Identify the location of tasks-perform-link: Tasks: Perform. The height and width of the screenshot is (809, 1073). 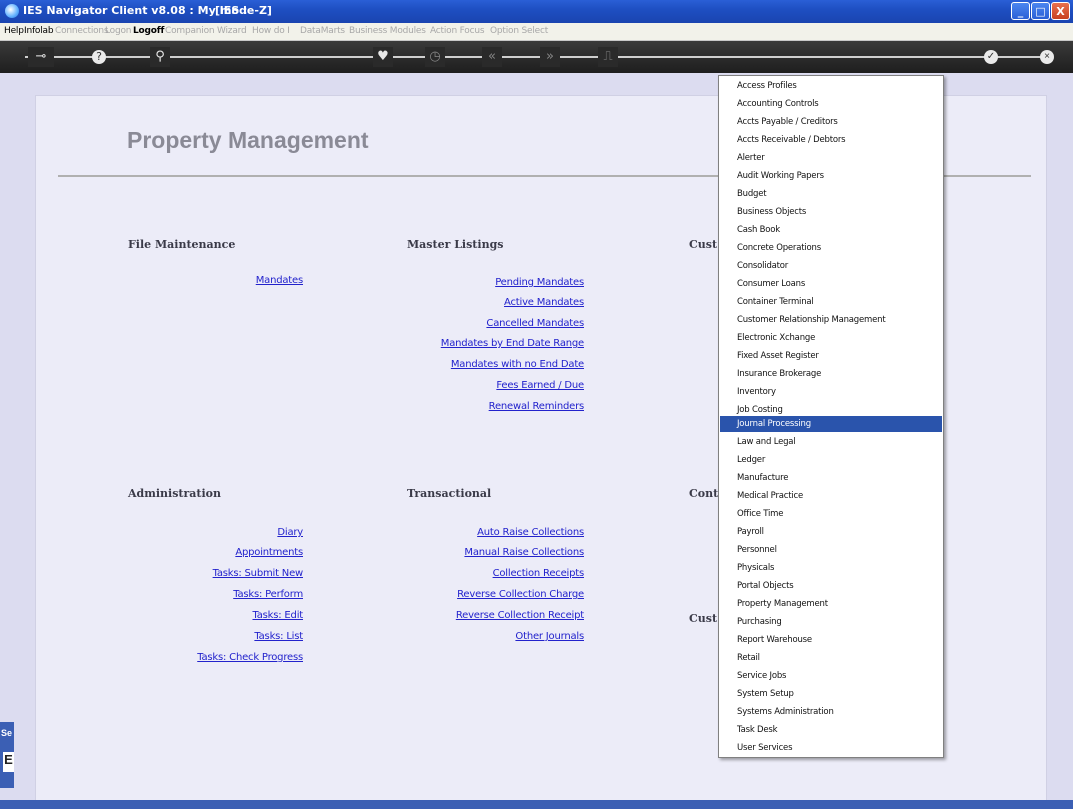
(268, 594).